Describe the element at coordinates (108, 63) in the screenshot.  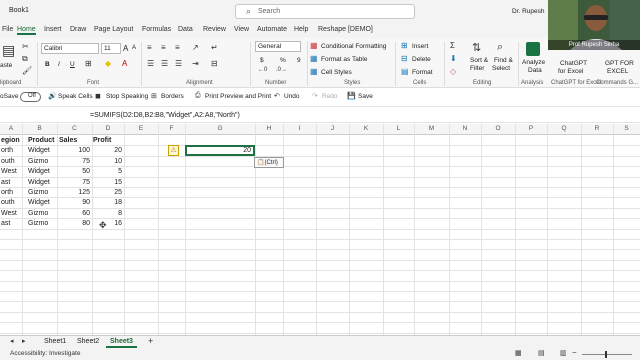
I see `fill-color-icon: ◆` at that location.